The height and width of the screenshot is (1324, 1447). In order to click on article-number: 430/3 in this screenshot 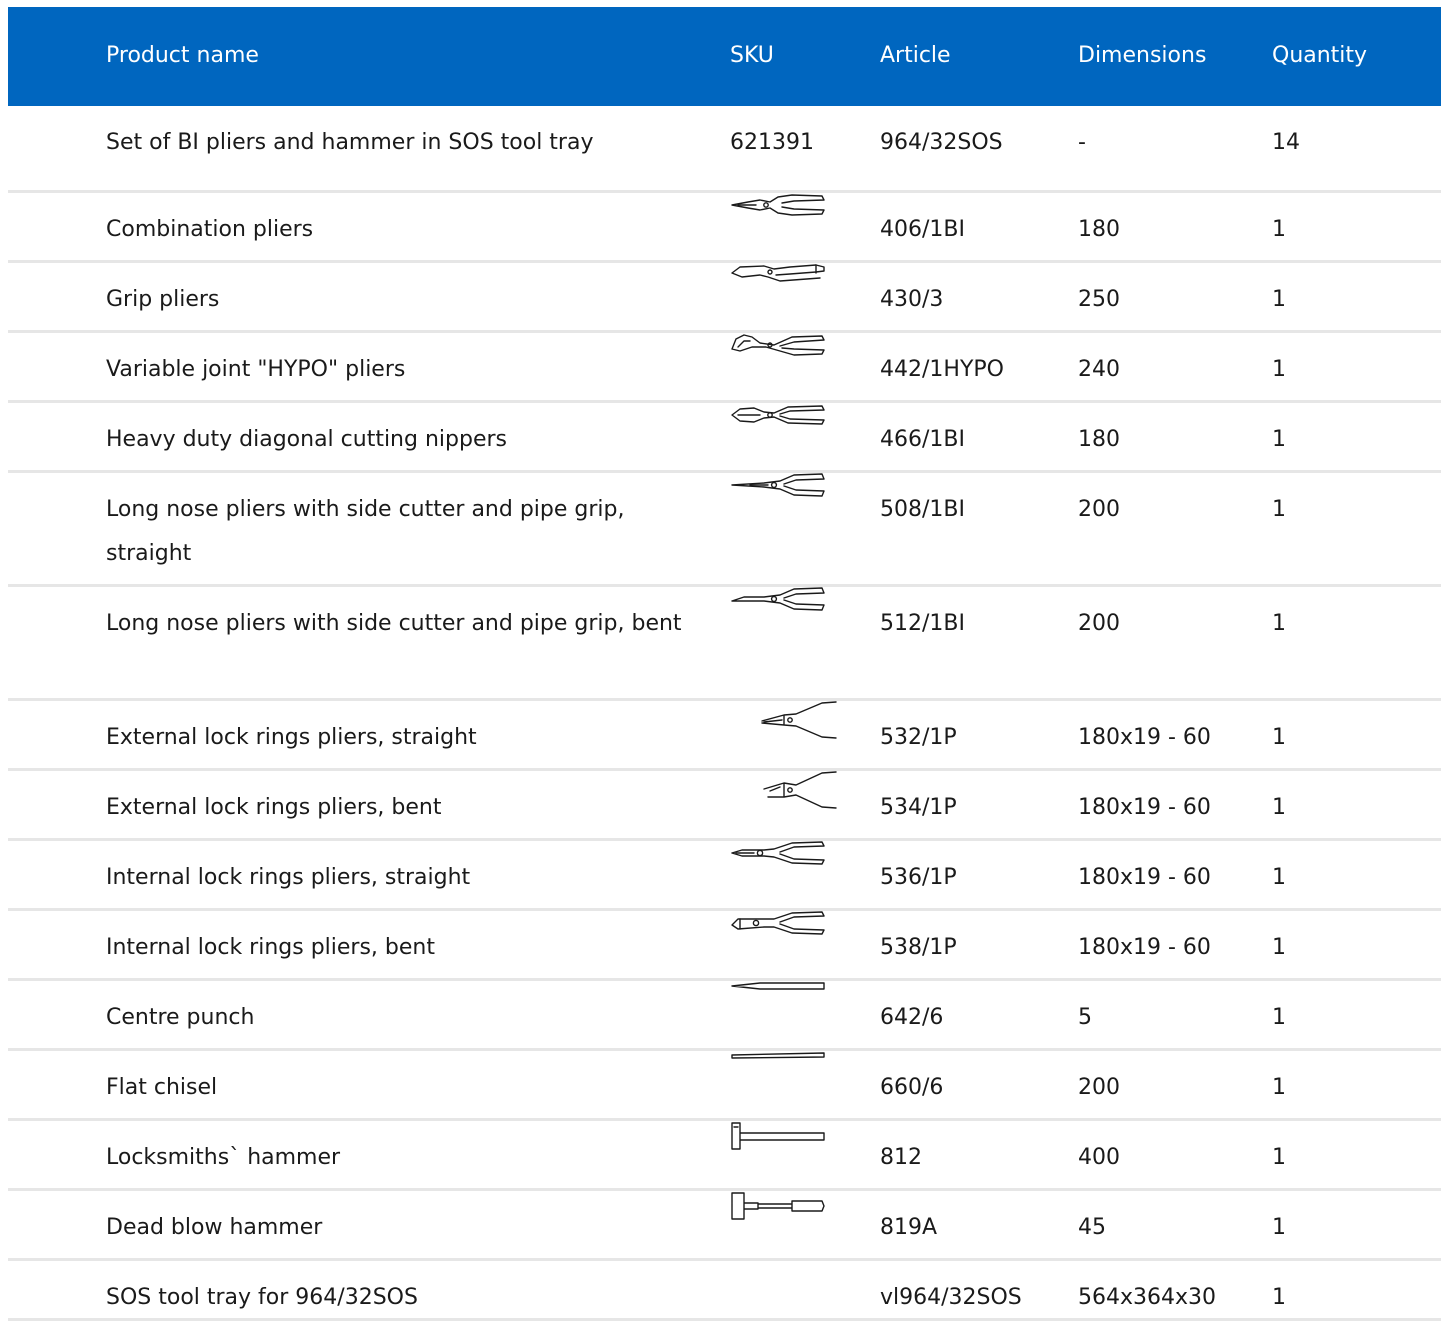, I will do `click(912, 299)`.